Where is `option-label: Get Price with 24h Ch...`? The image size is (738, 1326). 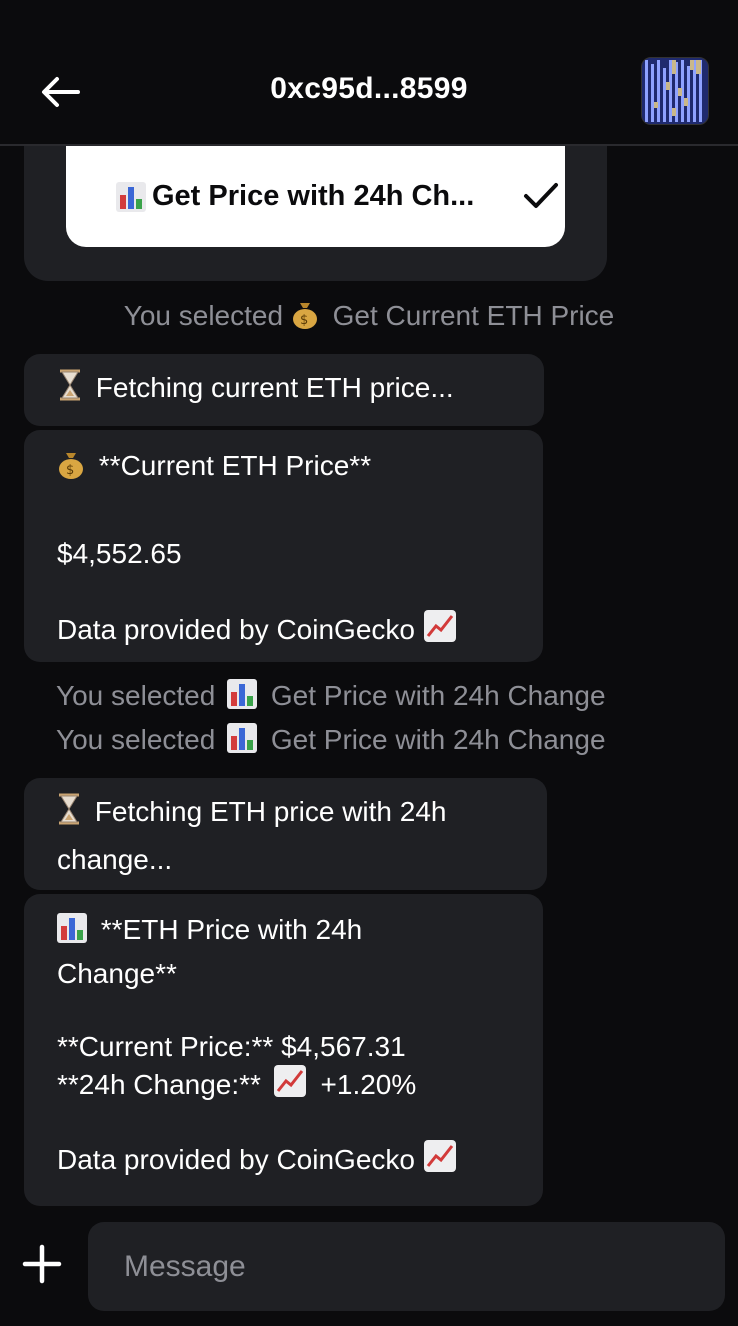
option-label: Get Price with 24h Ch... is located at coordinates (313, 196).